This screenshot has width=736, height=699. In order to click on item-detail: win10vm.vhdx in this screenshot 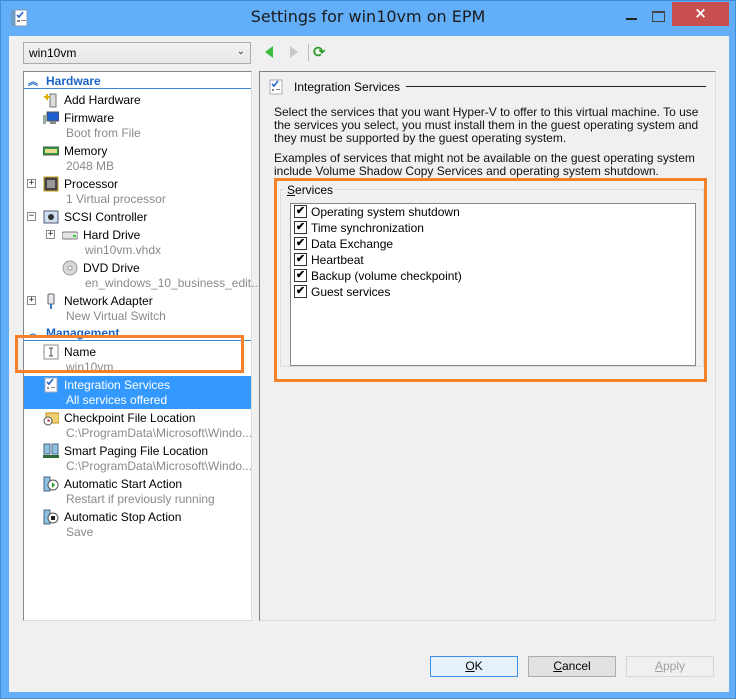, I will do `click(123, 250)`.